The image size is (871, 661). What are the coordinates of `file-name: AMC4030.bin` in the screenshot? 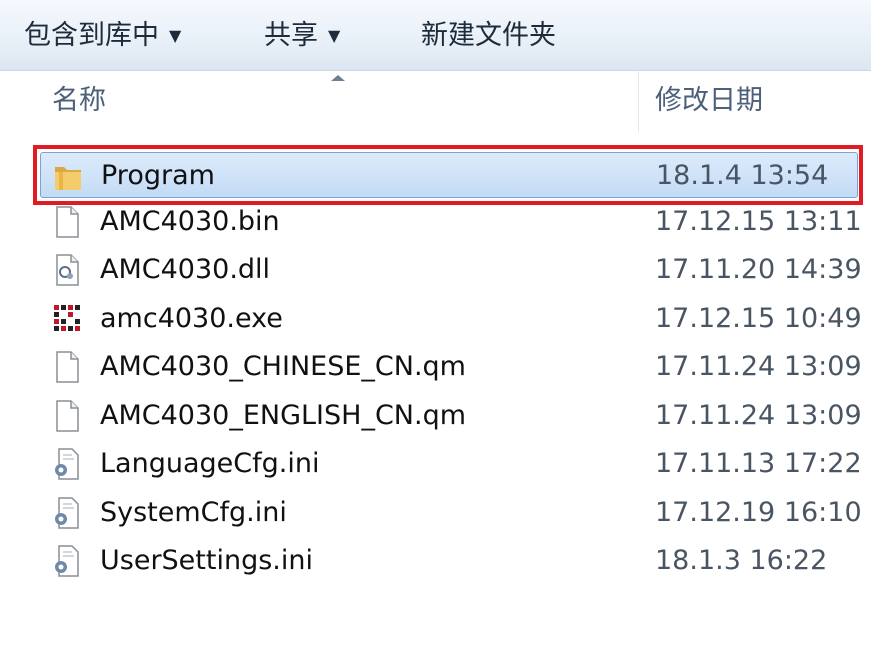 It's located at (190, 221).